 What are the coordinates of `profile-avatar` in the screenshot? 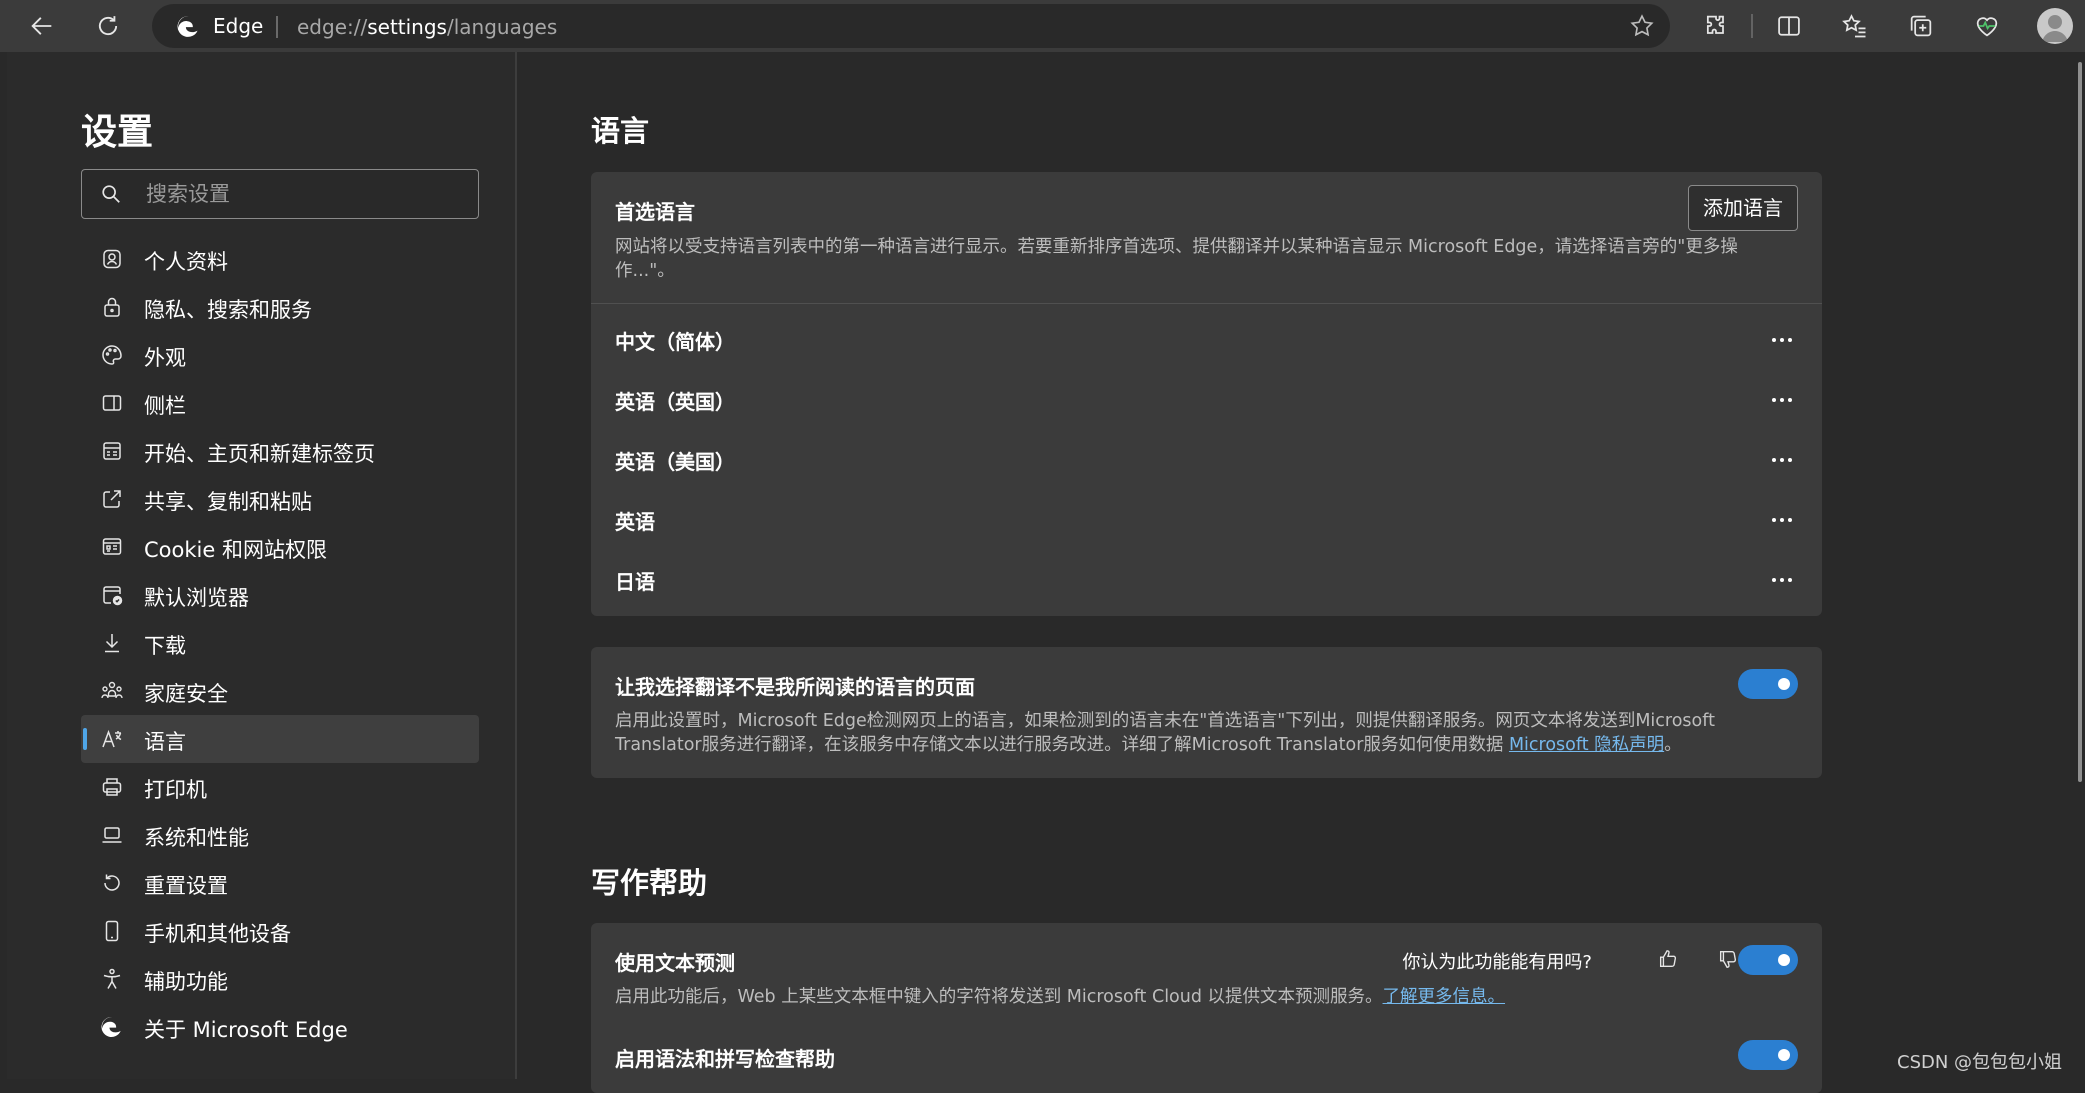 It's located at (2055, 26).